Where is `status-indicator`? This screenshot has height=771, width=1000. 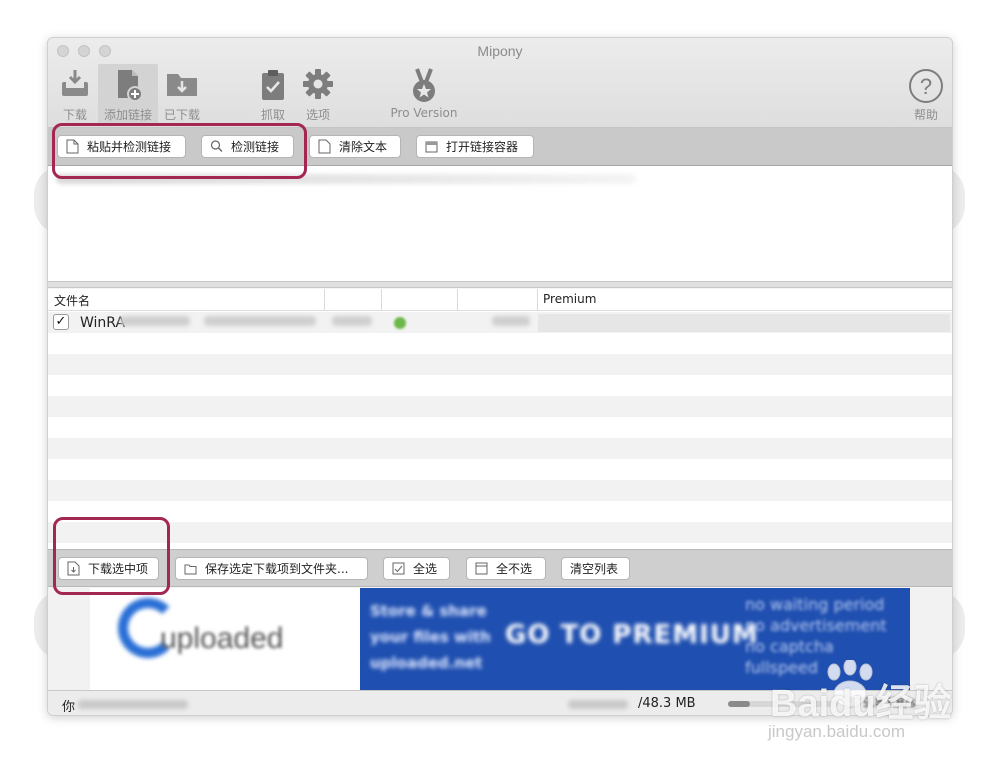
status-indicator is located at coordinates (400, 323).